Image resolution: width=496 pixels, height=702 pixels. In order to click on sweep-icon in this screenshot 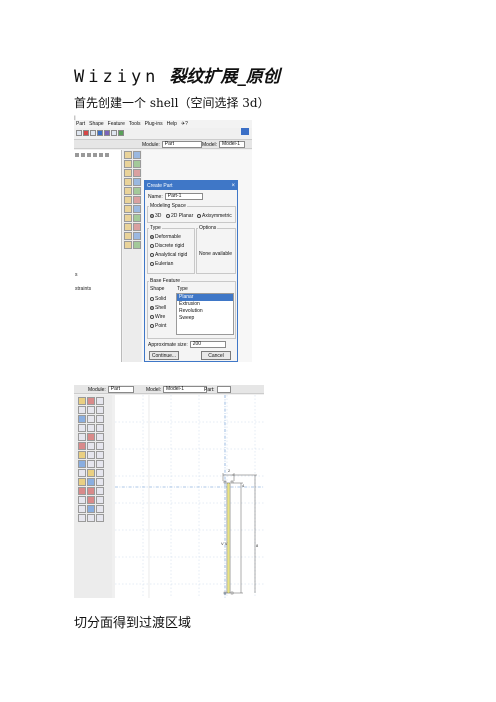, I will do `click(128, 173)`.